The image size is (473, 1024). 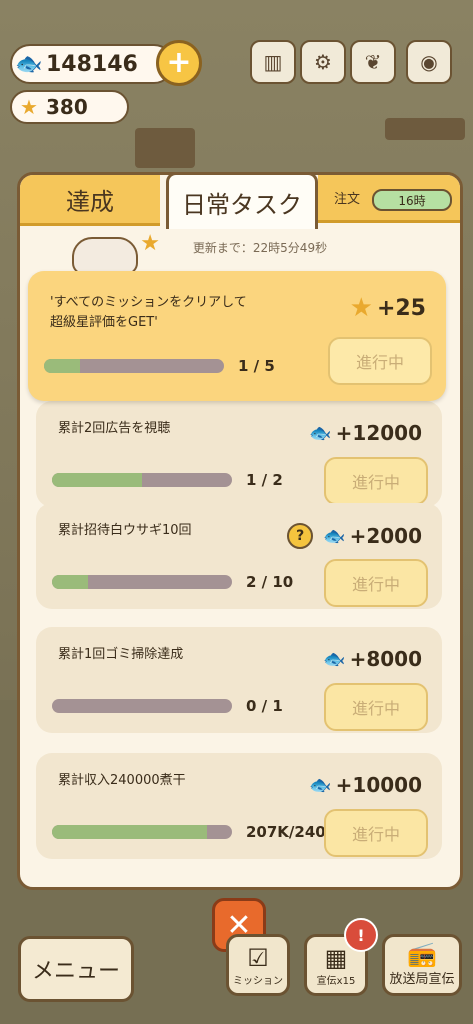 What do you see at coordinates (122, 780) in the screenshot?
I see `task-title: 累計収入240000煮干` at bounding box center [122, 780].